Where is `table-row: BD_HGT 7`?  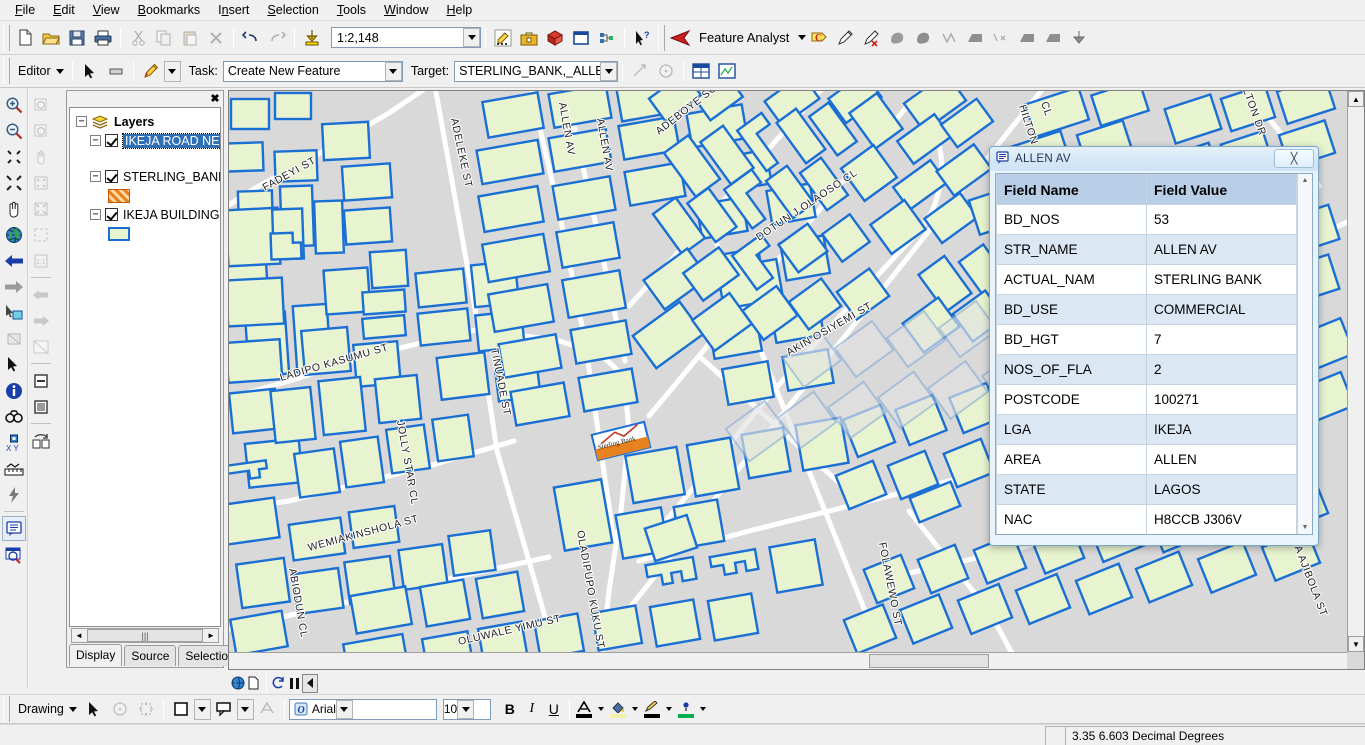
table-row: BD_HGT 7 is located at coordinates (1146, 339).